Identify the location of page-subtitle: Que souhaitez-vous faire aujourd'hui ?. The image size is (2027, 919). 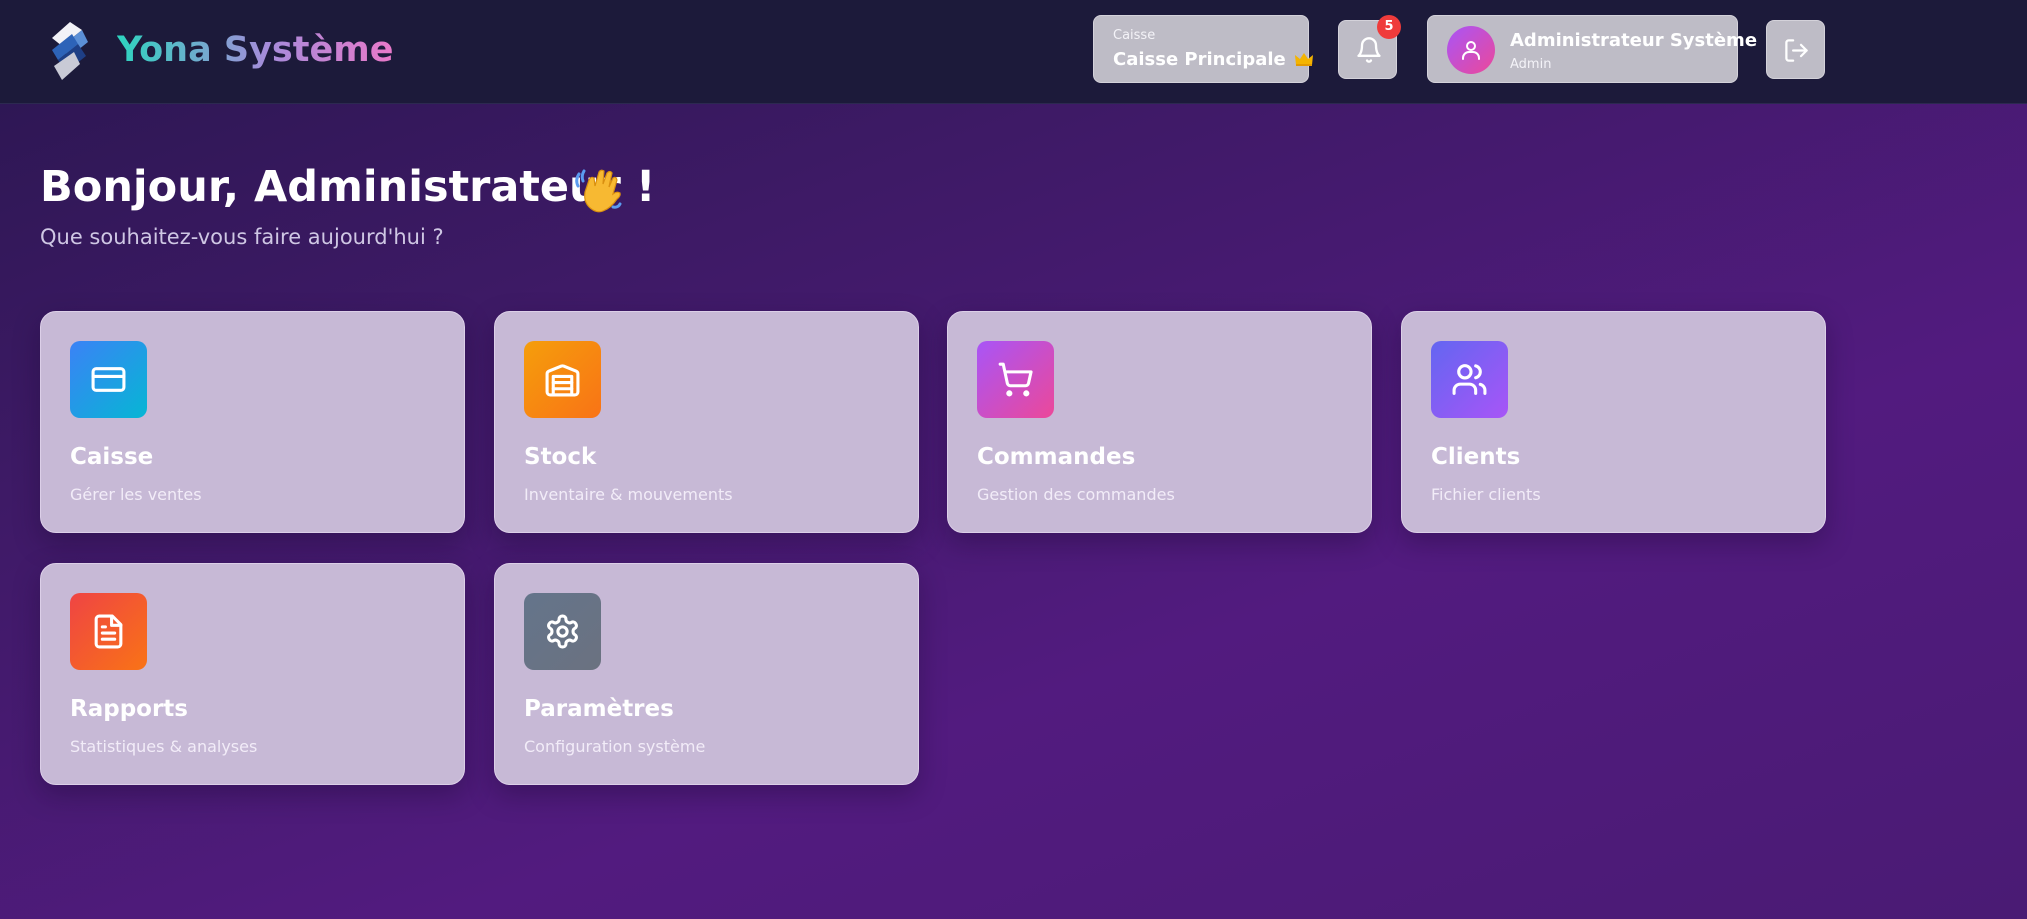
(242, 237).